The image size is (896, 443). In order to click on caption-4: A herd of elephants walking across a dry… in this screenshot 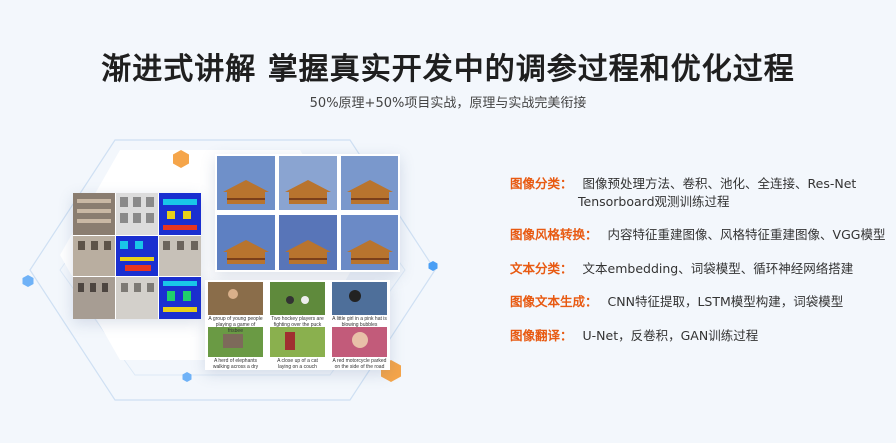, I will do `click(235, 363)`.